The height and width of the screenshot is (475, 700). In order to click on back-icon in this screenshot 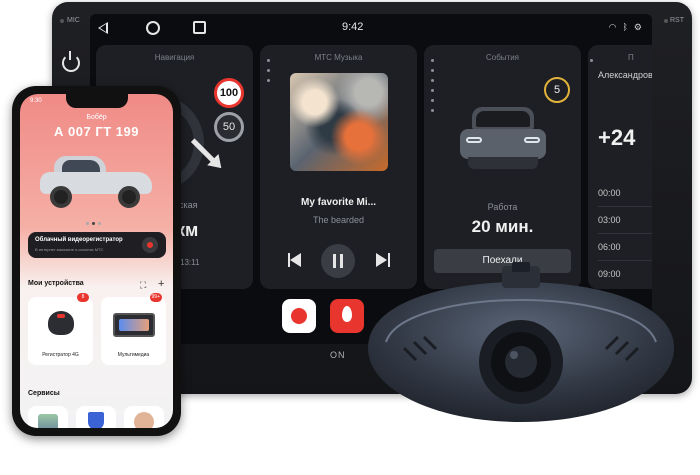, I will do `click(103, 28)`.